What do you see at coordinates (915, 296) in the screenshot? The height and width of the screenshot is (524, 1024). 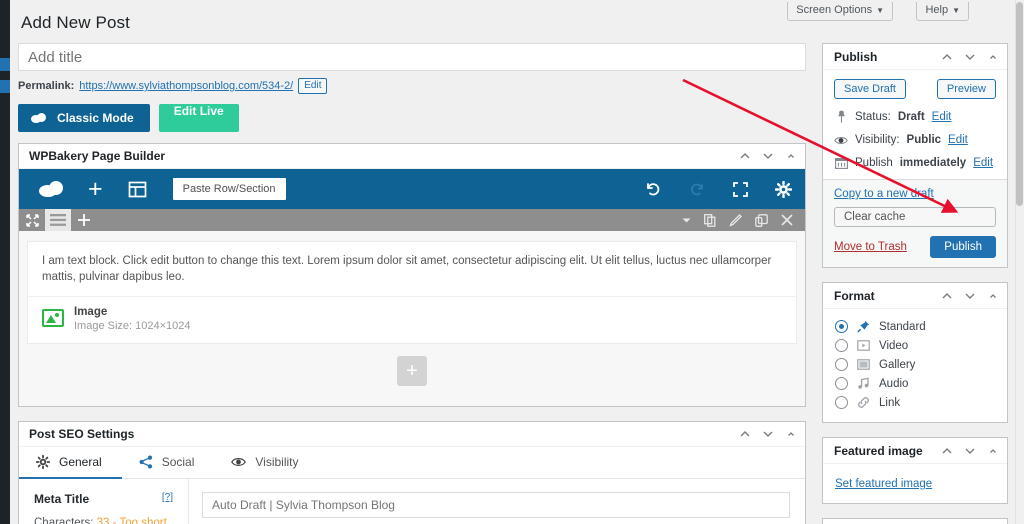 I see `format-metabox-header: Format` at bounding box center [915, 296].